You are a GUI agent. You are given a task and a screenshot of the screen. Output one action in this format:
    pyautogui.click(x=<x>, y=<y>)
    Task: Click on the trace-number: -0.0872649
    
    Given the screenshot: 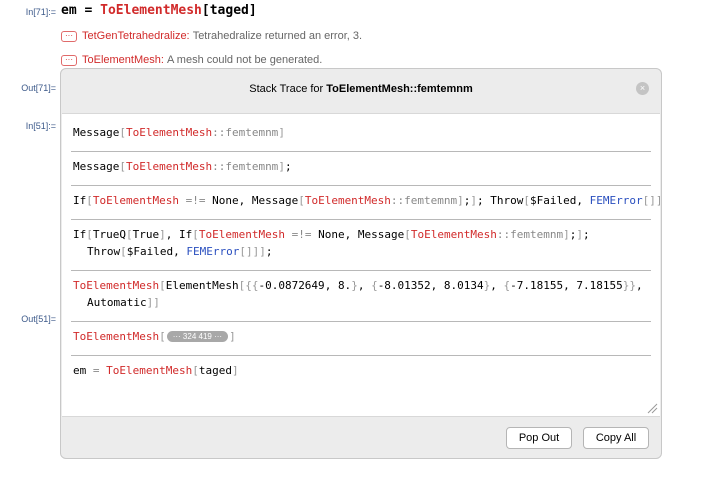 What is the action you would take?
    pyautogui.click(x=291, y=285)
    